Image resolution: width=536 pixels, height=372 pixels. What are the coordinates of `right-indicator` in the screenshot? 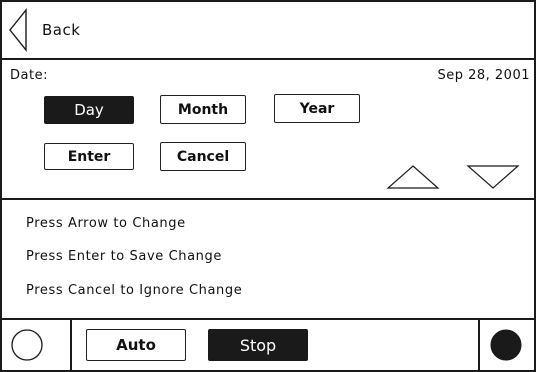 It's located at (506, 345).